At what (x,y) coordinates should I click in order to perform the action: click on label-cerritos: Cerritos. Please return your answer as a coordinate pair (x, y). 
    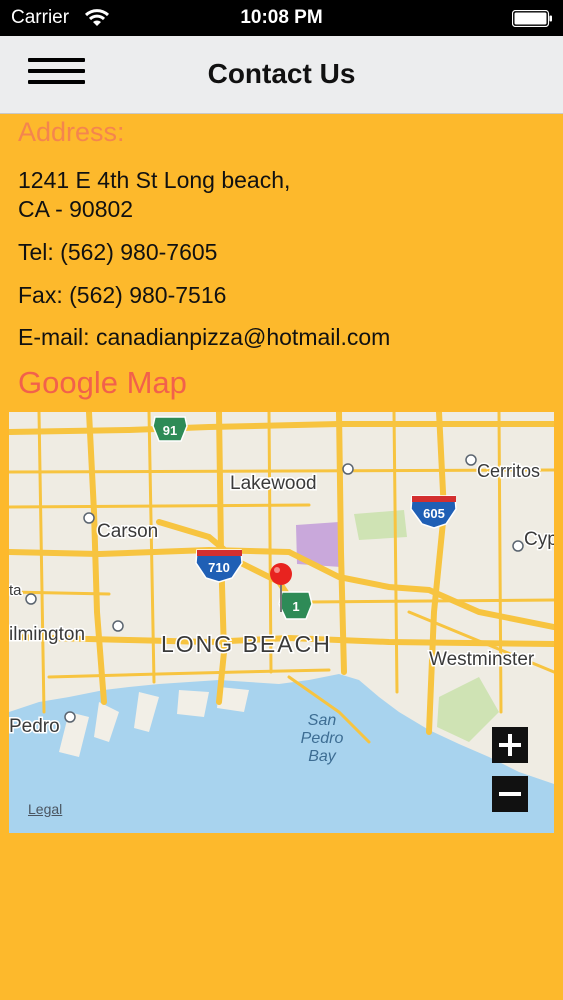
    Looking at the image, I should click on (508, 471).